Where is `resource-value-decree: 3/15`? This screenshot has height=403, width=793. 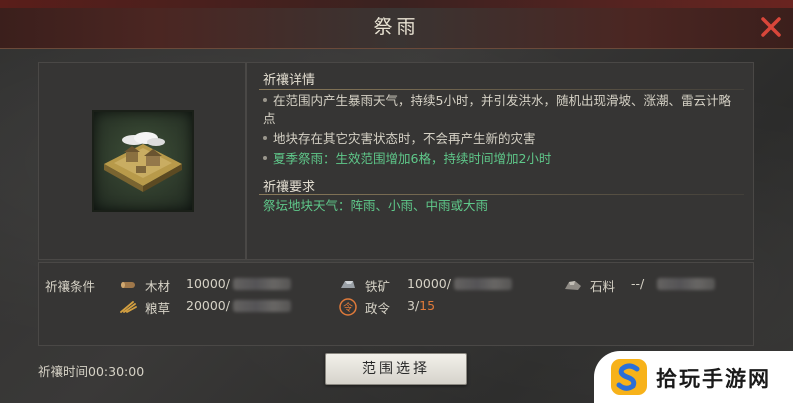 resource-value-decree: 3/15 is located at coordinates (421, 305).